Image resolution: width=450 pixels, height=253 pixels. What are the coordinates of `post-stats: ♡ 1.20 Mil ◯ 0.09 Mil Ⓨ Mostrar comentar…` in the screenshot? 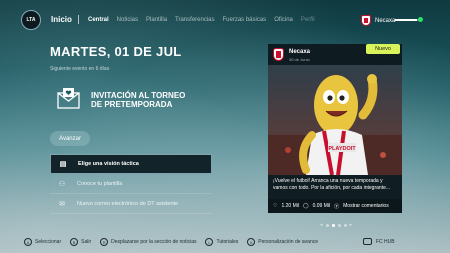 It's located at (335, 206).